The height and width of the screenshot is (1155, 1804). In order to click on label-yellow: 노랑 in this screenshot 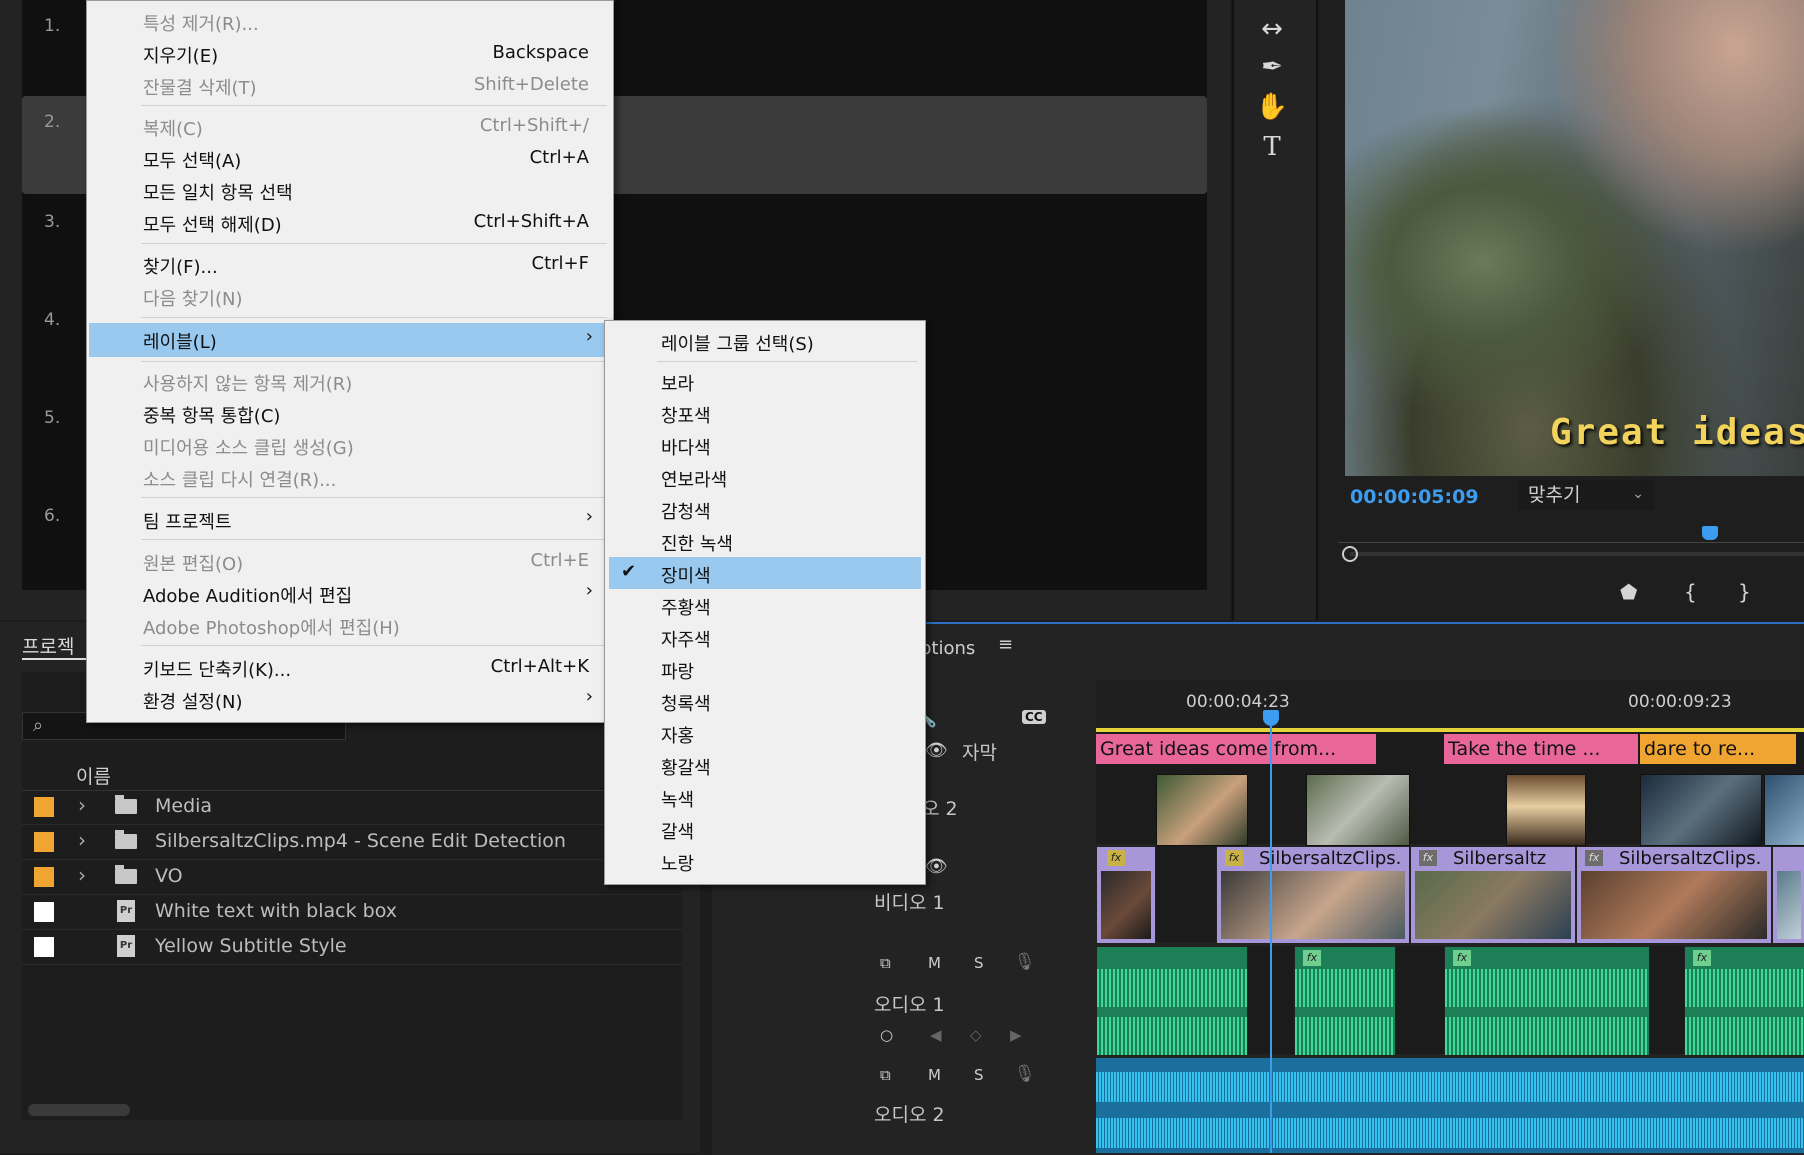, I will do `click(765, 861)`.